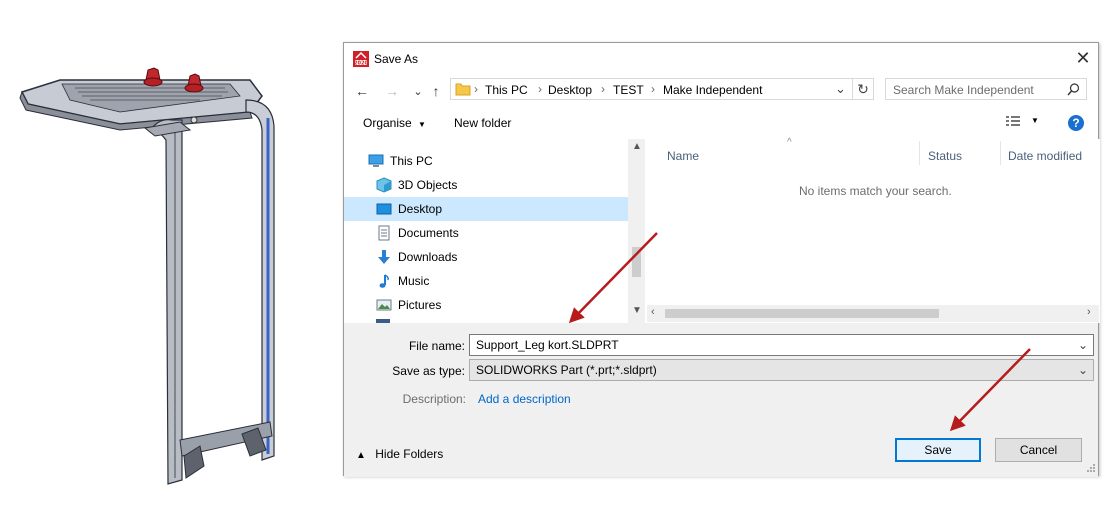 The height and width of the screenshot is (517, 1109). I want to click on search-placeholder: Search Make Independent, so click(963, 90).